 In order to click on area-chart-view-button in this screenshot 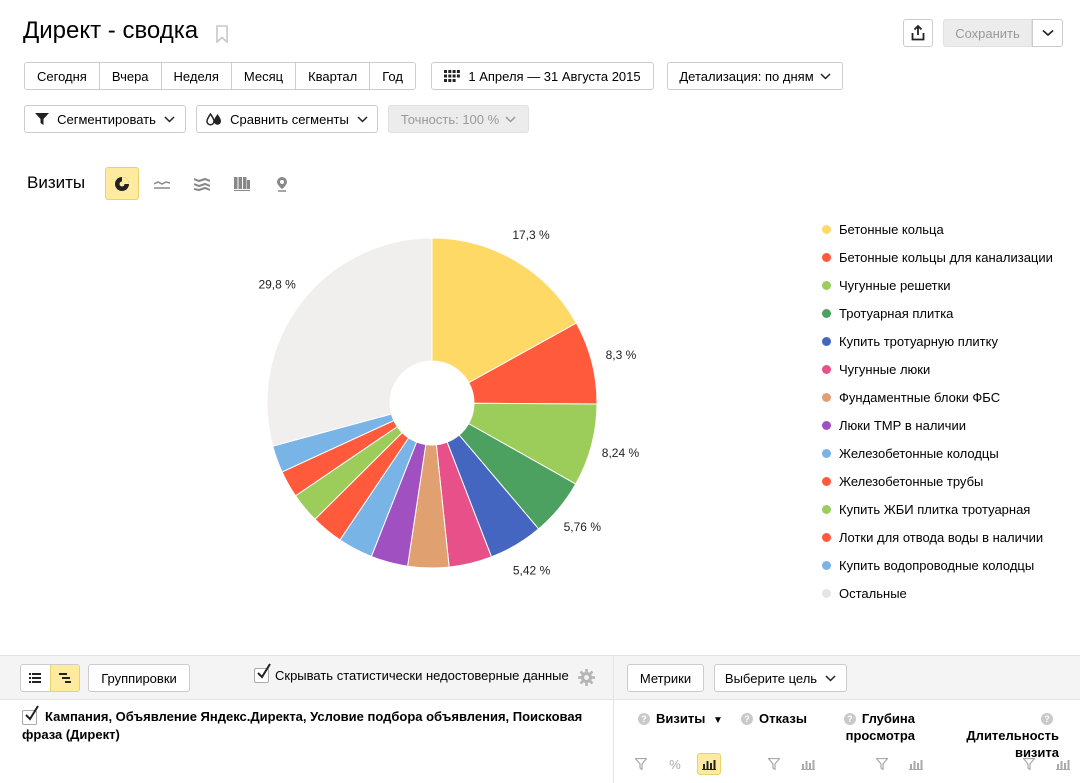, I will do `click(202, 183)`.